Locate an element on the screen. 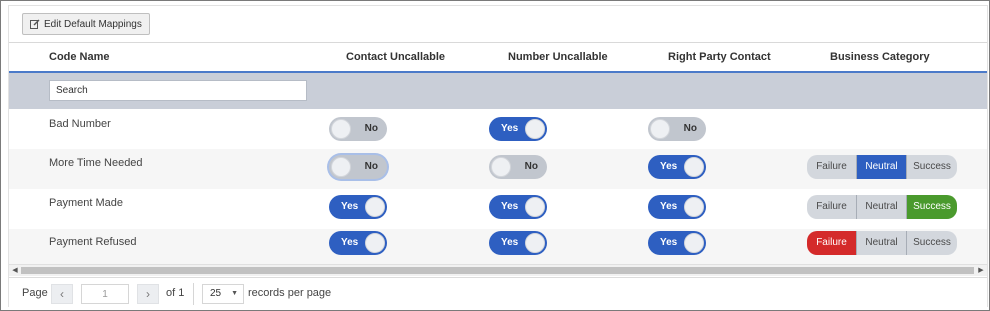 The width and height of the screenshot is (990, 311). toolbar: Edit Default Mappings is located at coordinates (498, 24).